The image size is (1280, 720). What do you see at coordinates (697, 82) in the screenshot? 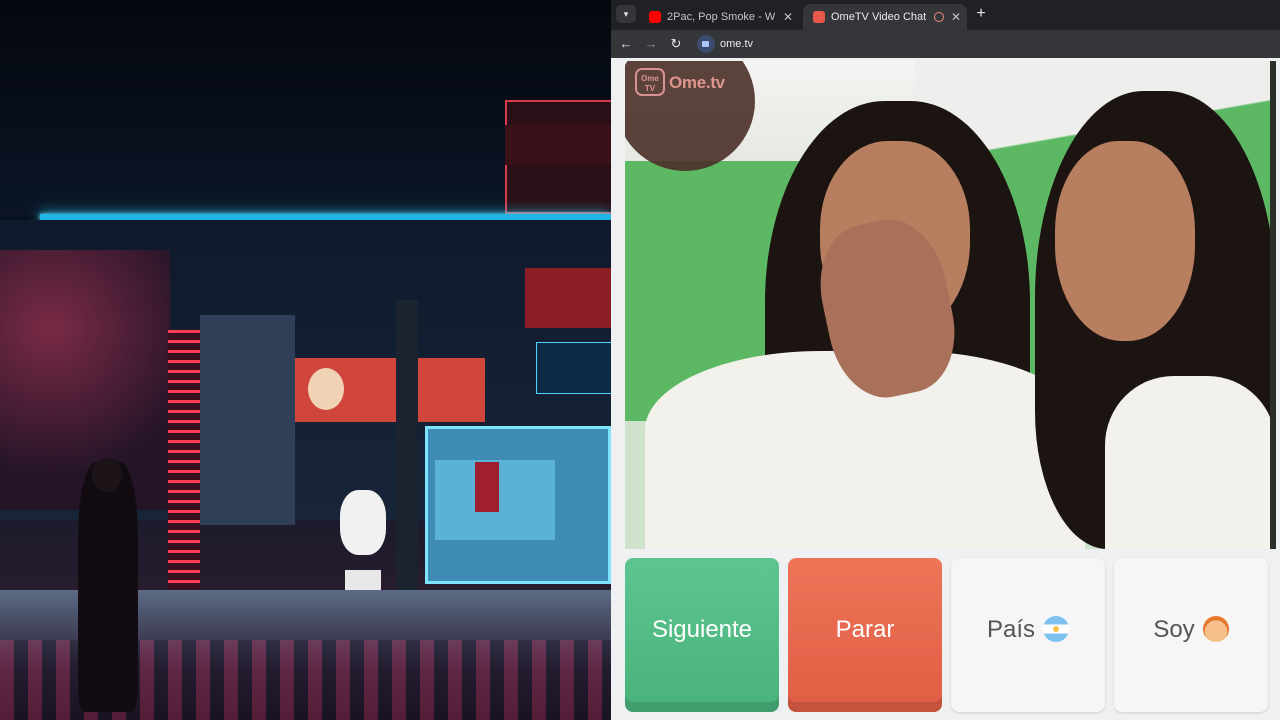
I see `logo-text: Ome.tv` at bounding box center [697, 82].